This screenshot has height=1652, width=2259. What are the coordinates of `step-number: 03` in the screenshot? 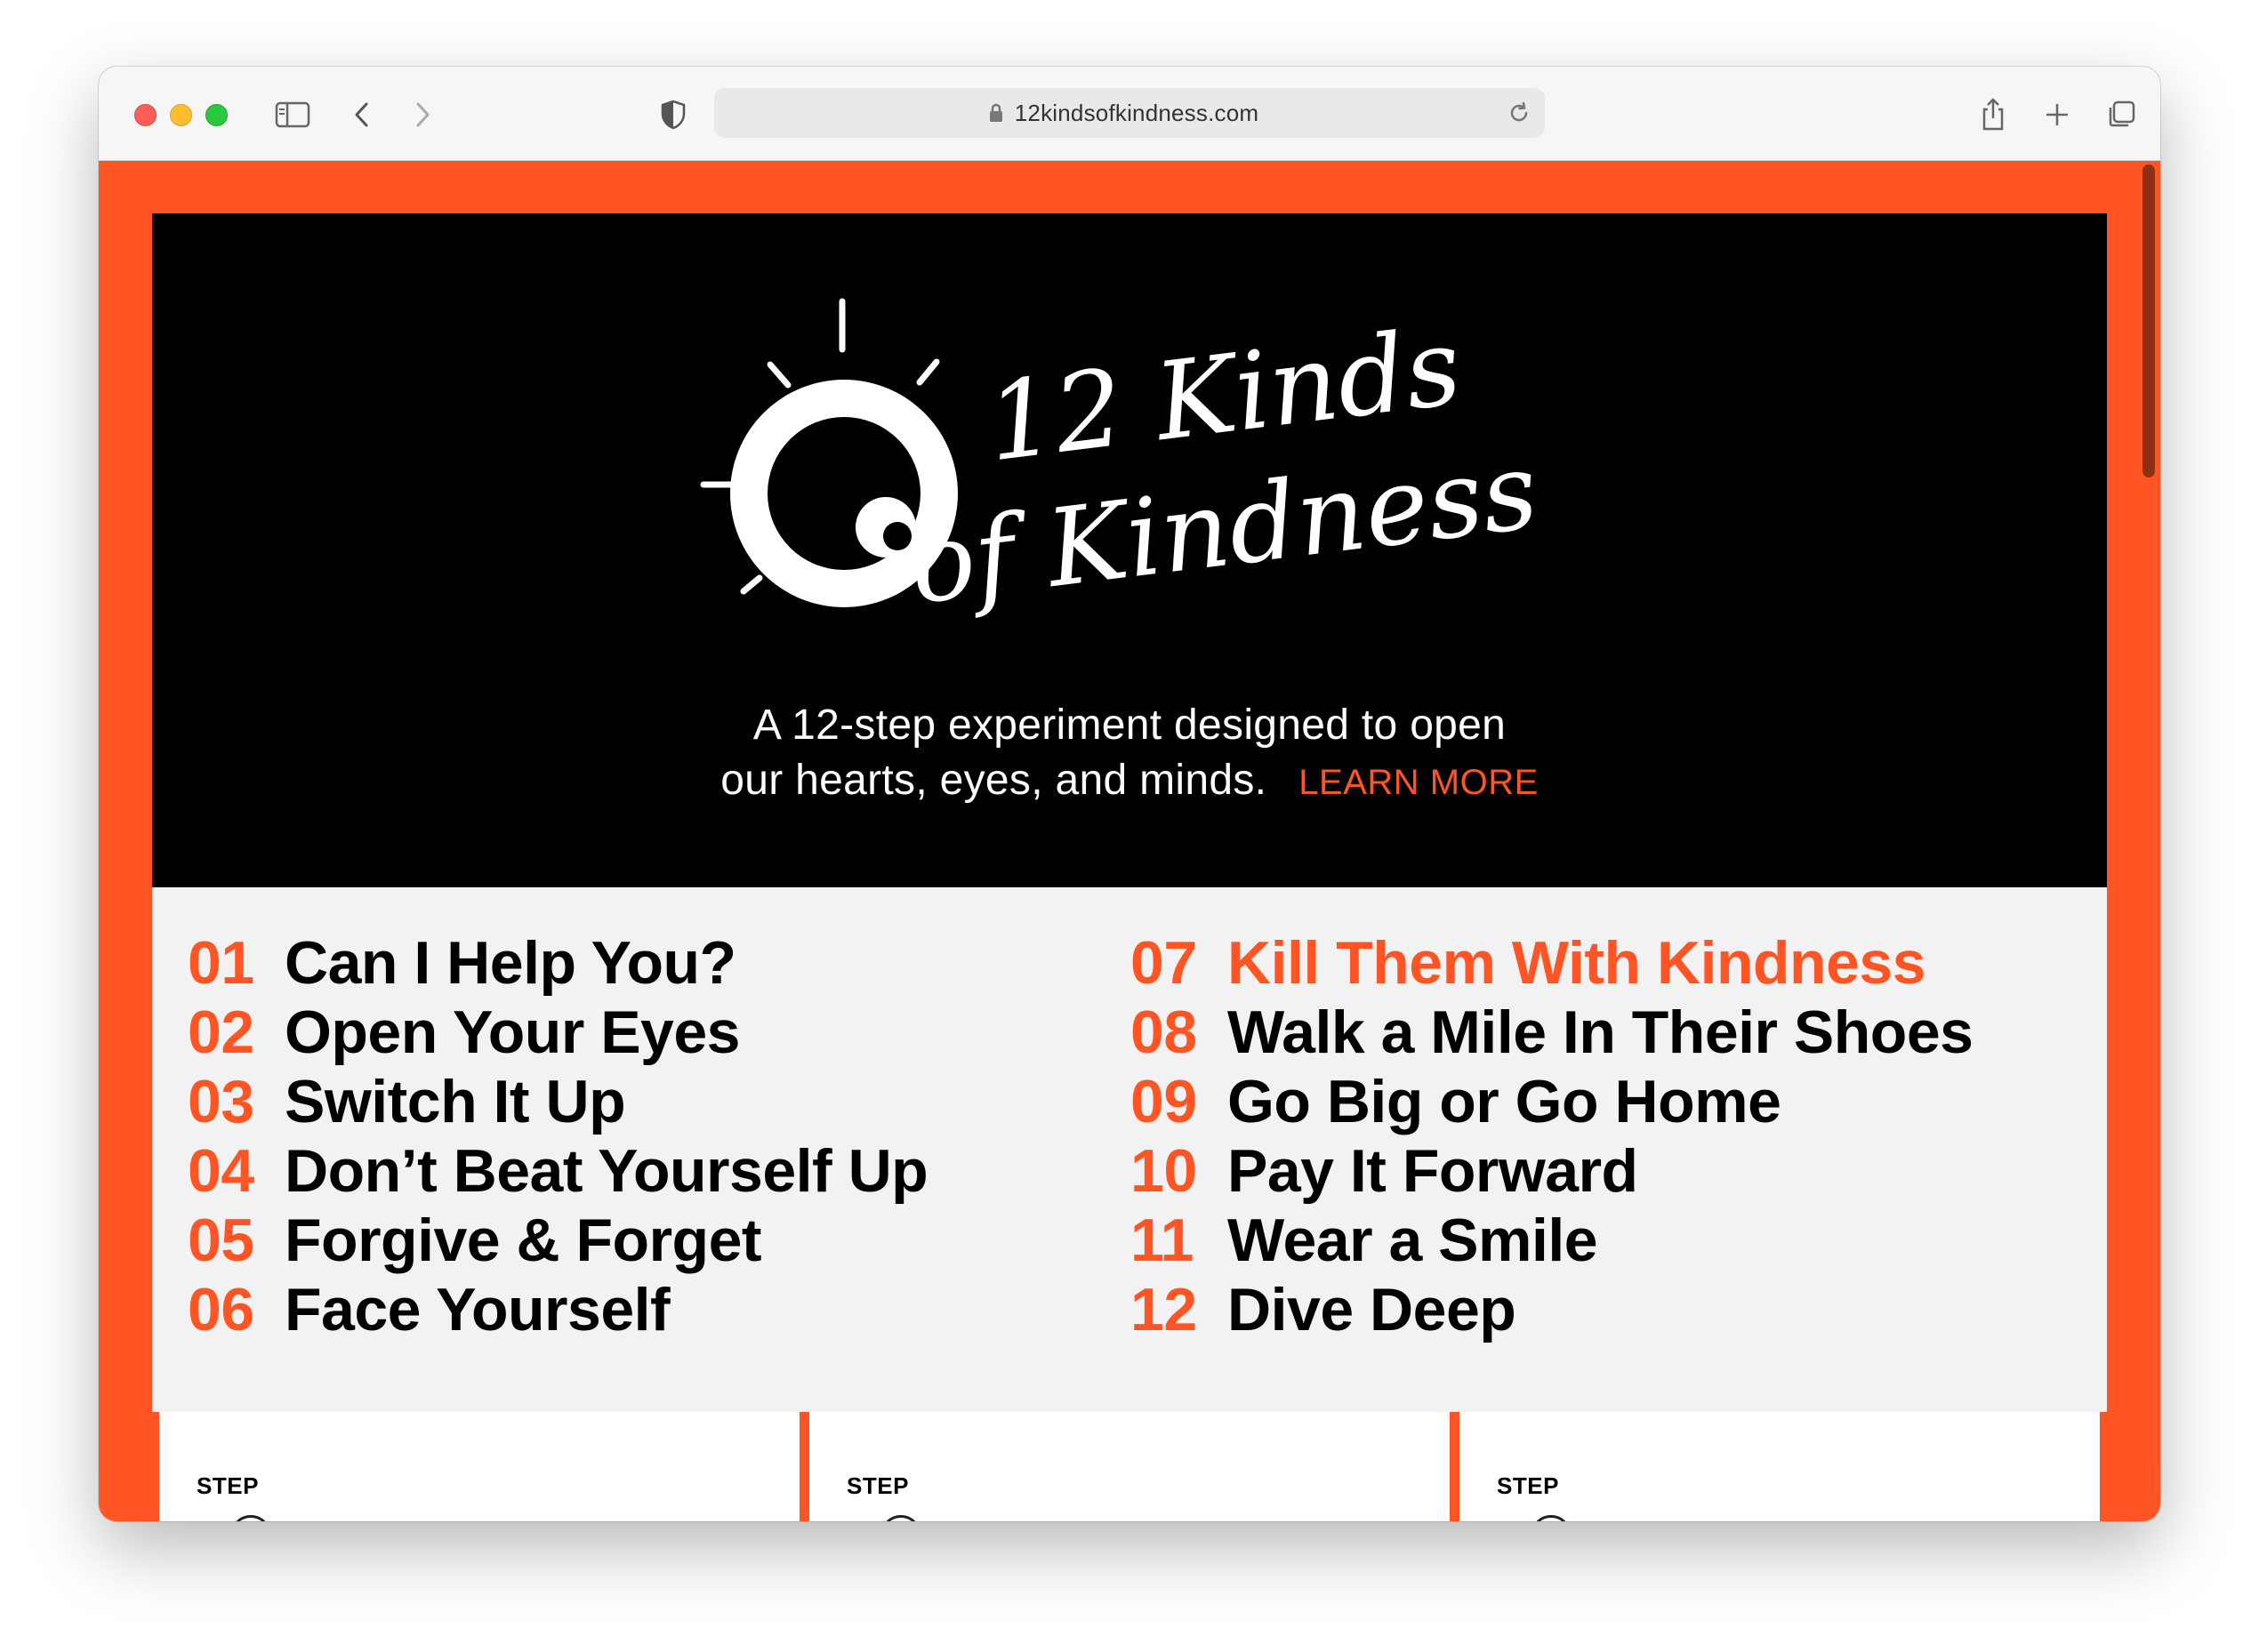 It's located at (221, 1102).